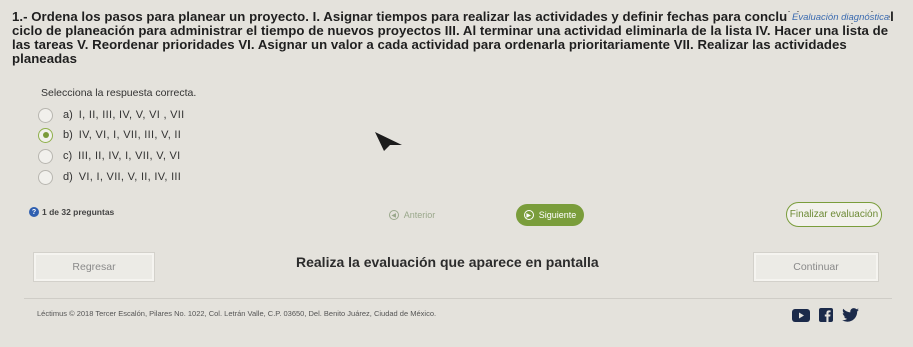 The width and height of the screenshot is (913, 347). I want to click on previous-button: ◀ Anterior, so click(412, 215).